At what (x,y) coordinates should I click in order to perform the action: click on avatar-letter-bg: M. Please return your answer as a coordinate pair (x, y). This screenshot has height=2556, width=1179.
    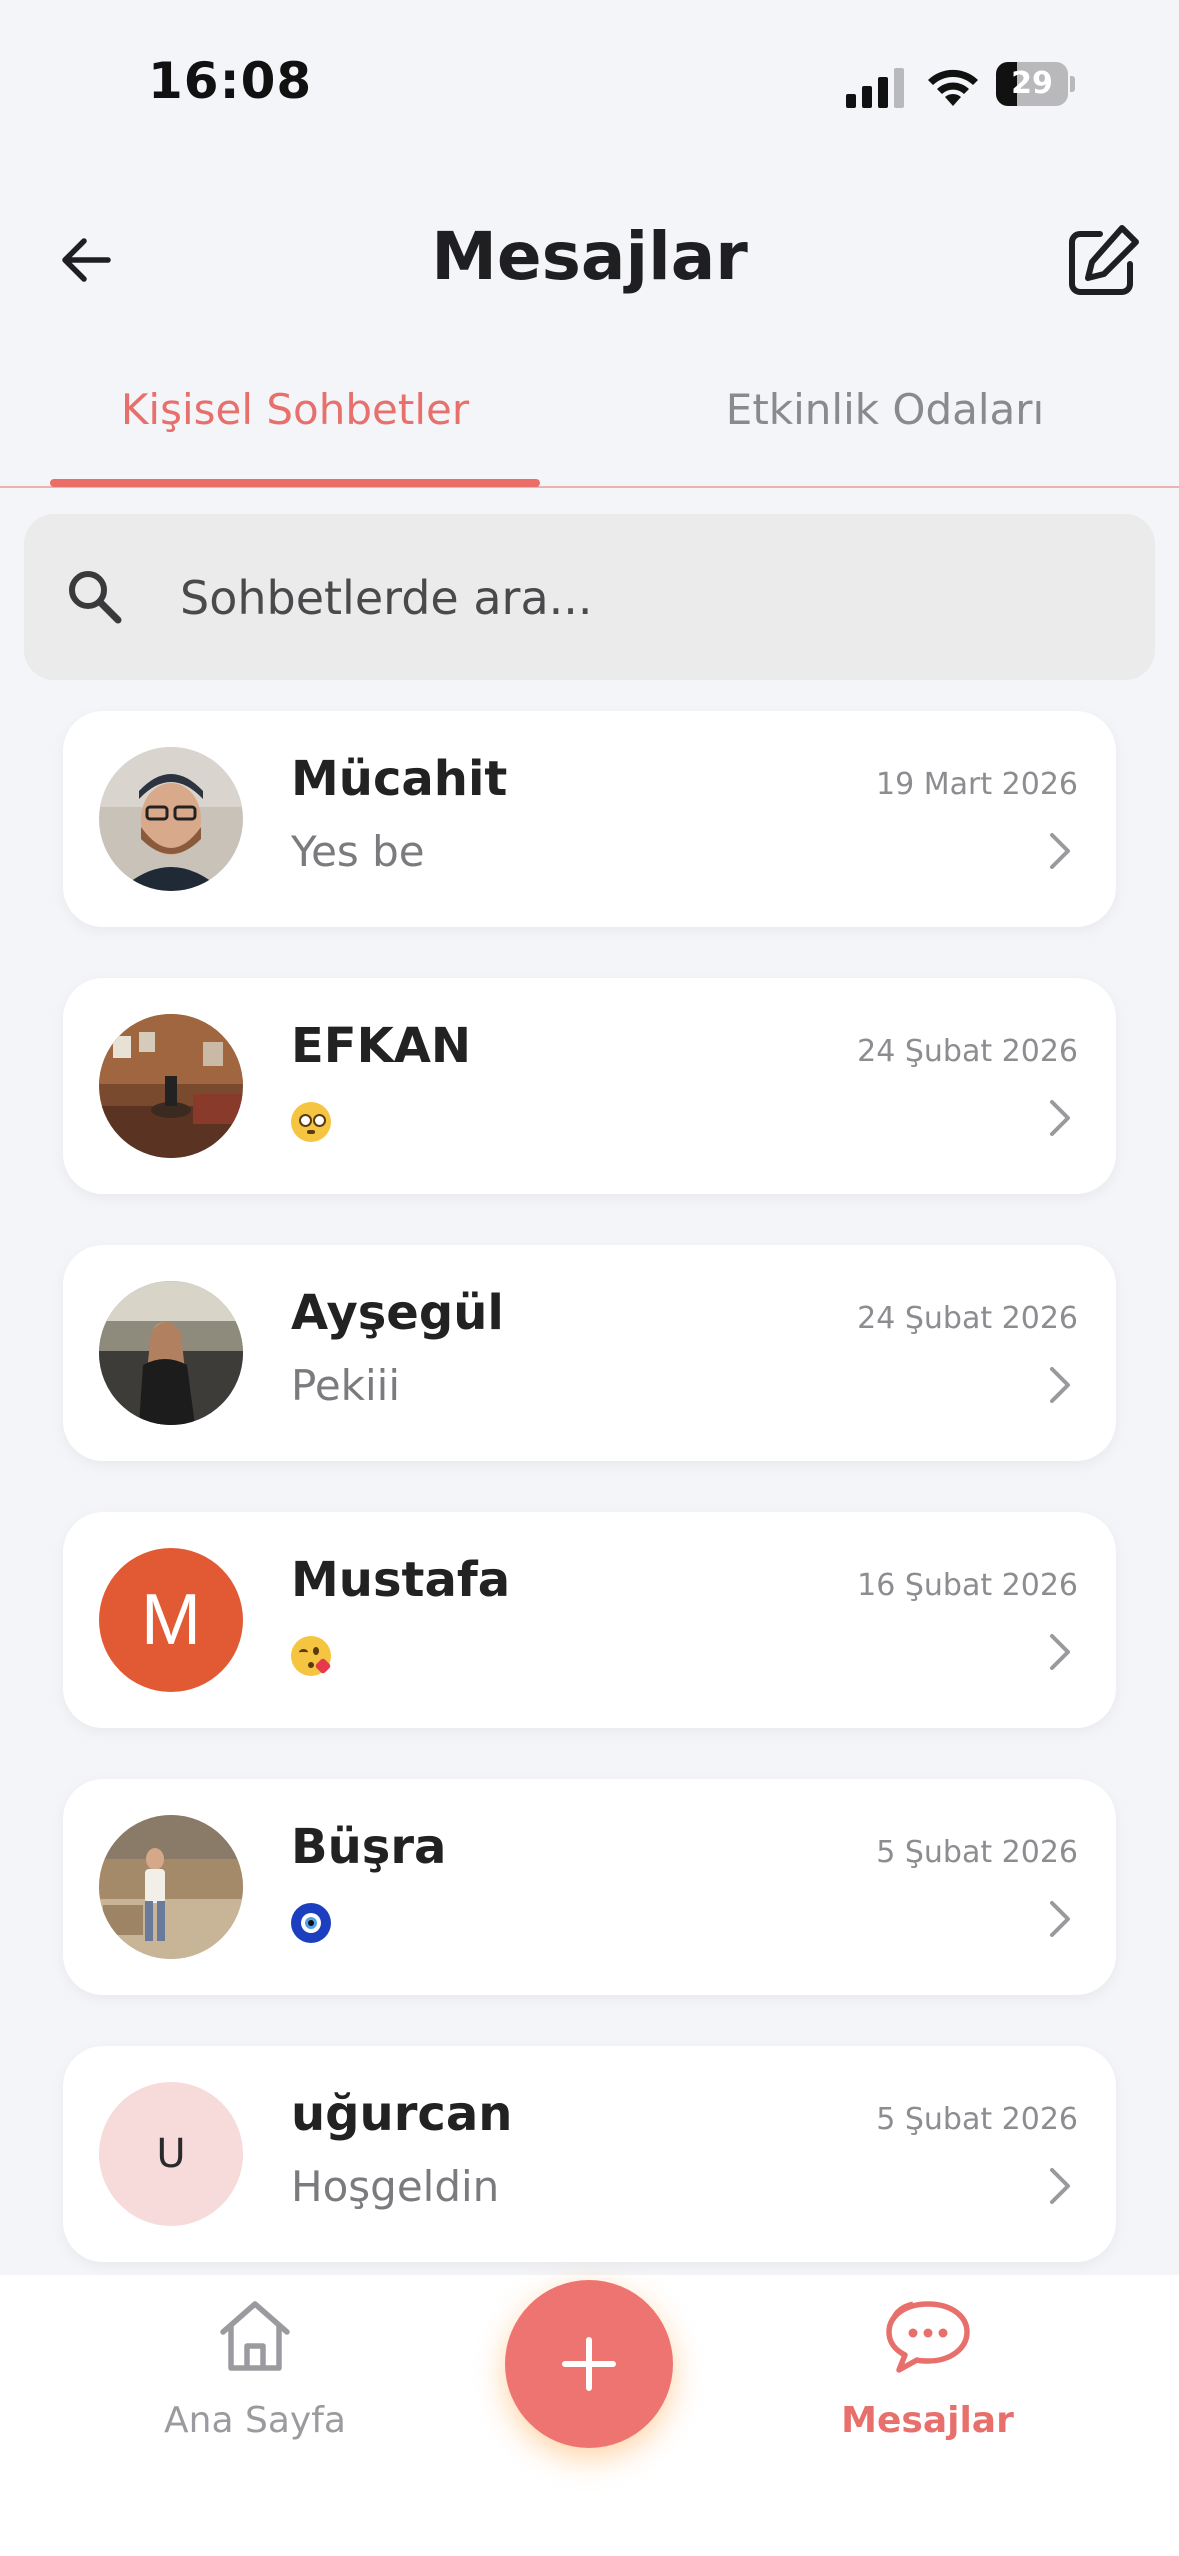
    Looking at the image, I should click on (171, 1620).